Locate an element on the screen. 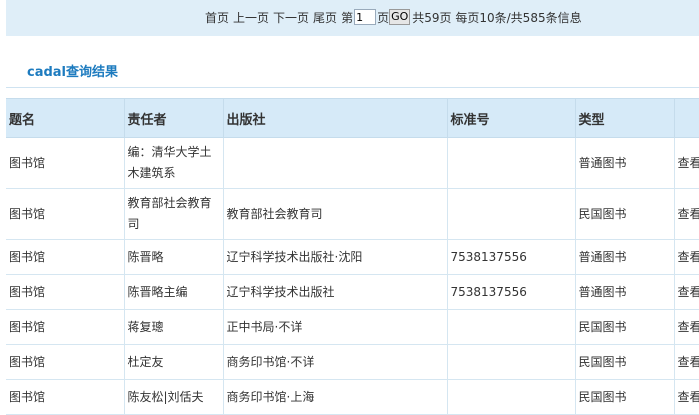  pagination-controls: 首页 上一页 下一页 尾页 第 页 GO 共59页 每页10条/共585条信息 is located at coordinates (393, 17).